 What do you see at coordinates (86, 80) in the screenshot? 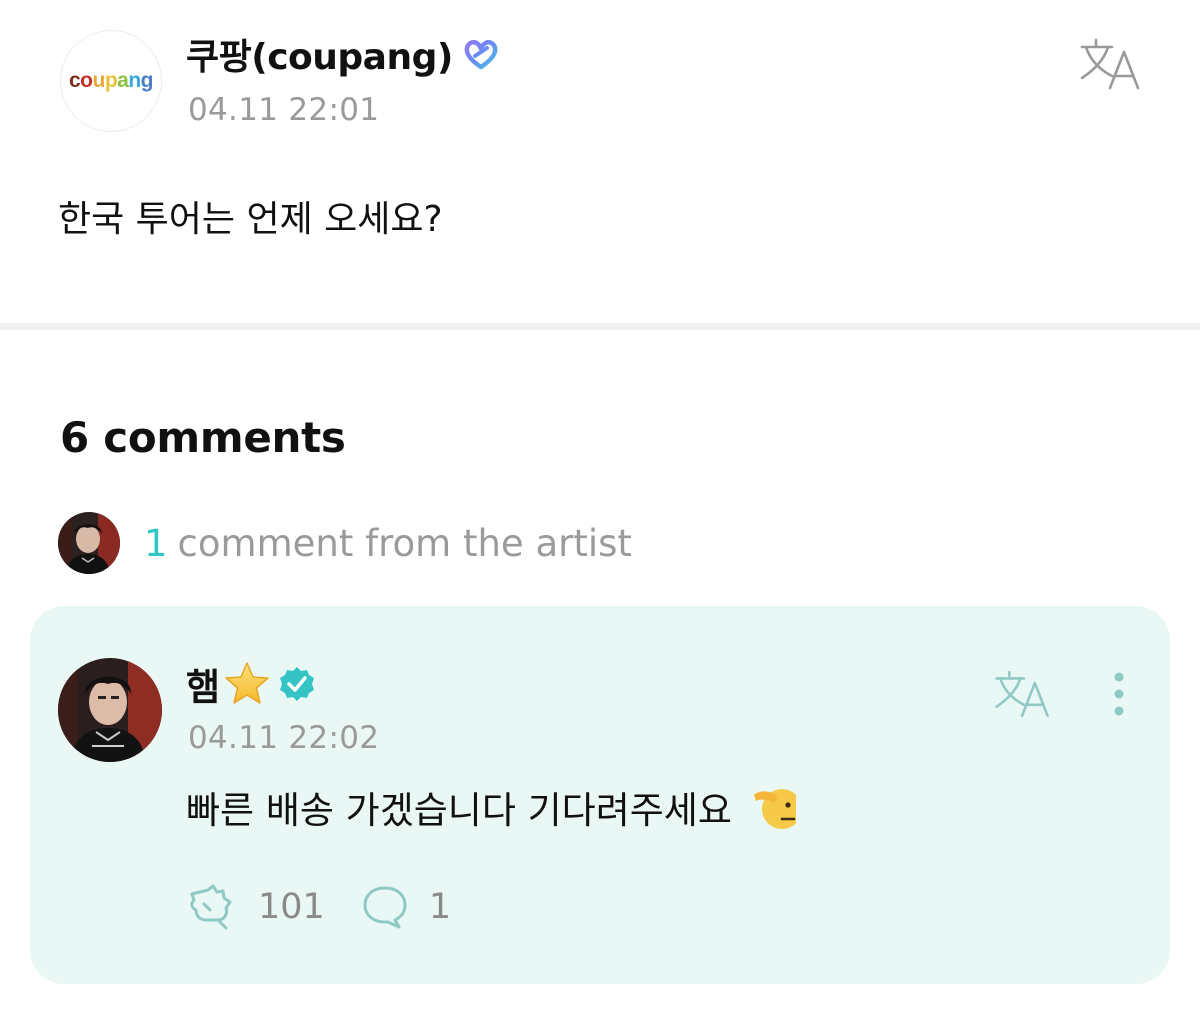
I see `coupang-logo-letter: o` at bounding box center [86, 80].